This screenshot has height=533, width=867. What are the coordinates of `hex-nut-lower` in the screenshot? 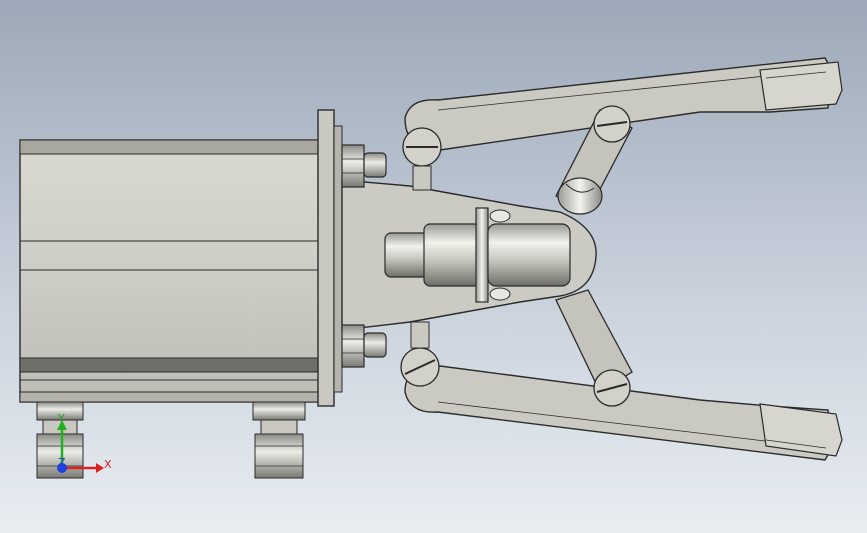 It's located at (364, 346).